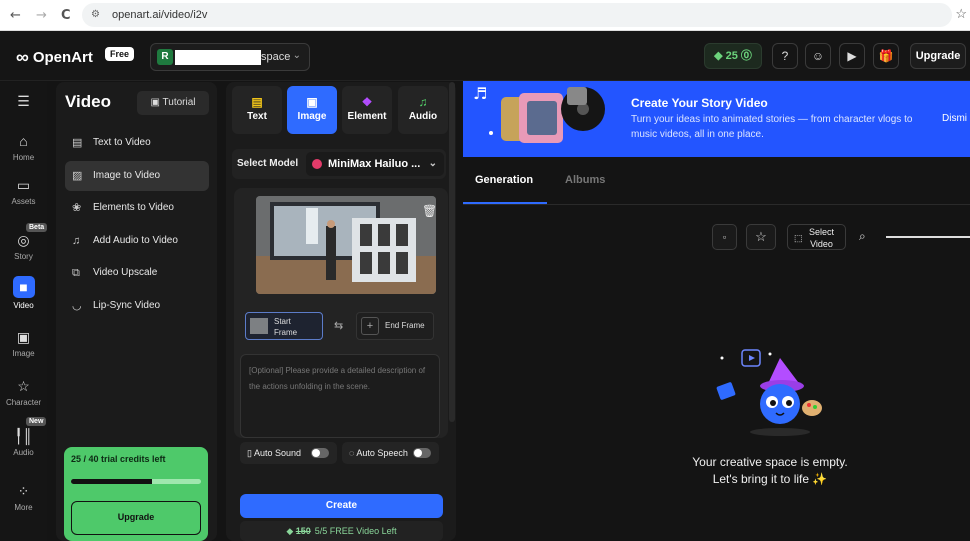 The height and width of the screenshot is (541, 970). I want to click on rail-label: More, so click(23, 507).